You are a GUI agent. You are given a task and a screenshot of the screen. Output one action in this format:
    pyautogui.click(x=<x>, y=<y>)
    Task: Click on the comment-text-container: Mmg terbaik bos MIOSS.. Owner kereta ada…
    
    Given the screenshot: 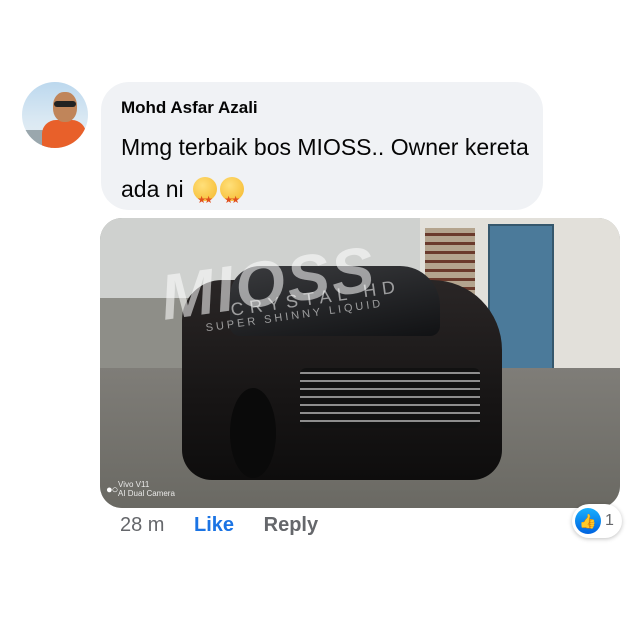 What is the action you would take?
    pyautogui.click(x=328, y=174)
    